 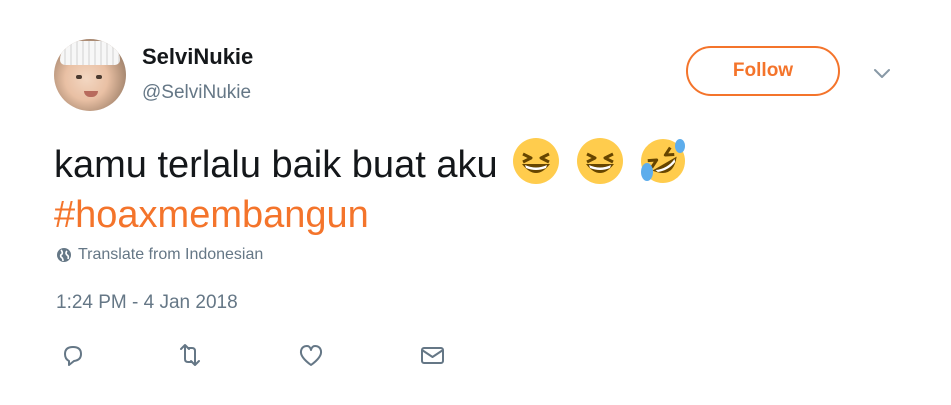 What do you see at coordinates (663, 161) in the screenshot?
I see `rolling-on-floor-laughing-icon` at bounding box center [663, 161].